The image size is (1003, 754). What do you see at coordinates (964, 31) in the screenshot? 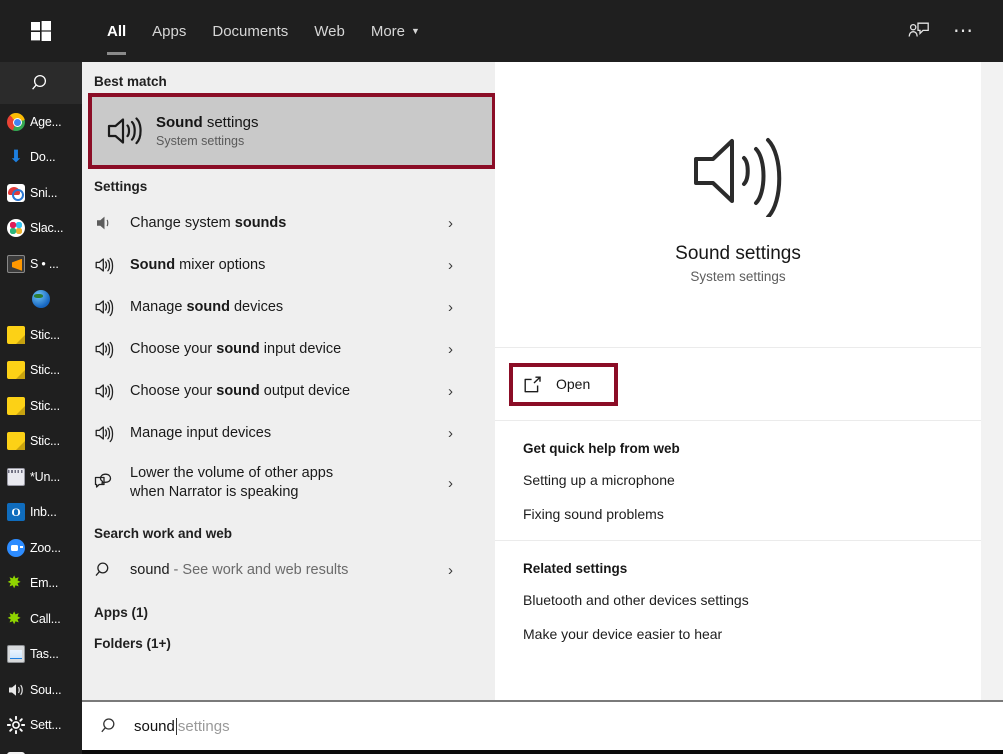
I see `ellipsis-icon: ⋯` at bounding box center [964, 31].